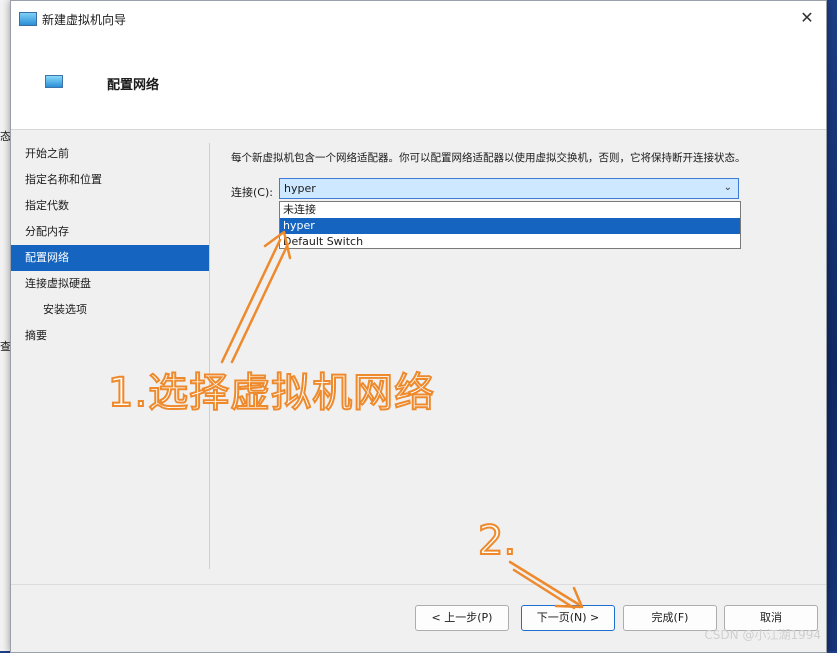  Describe the element at coordinates (271, 393) in the screenshot. I see `annotation-step-1: 1.选择虚拟机网络` at that location.